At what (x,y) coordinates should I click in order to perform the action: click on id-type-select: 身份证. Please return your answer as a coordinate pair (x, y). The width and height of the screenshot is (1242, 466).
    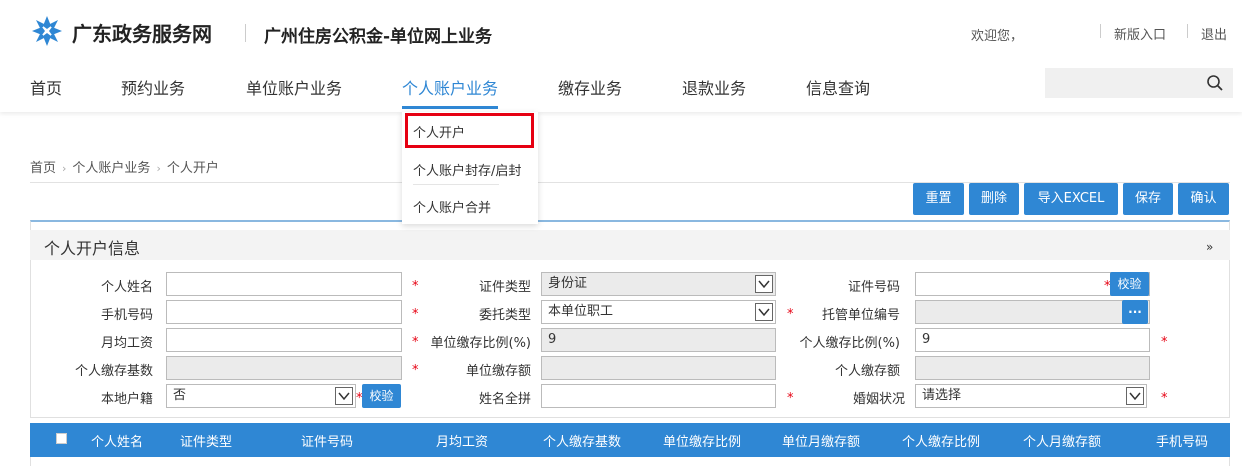
    Looking at the image, I should click on (658, 284).